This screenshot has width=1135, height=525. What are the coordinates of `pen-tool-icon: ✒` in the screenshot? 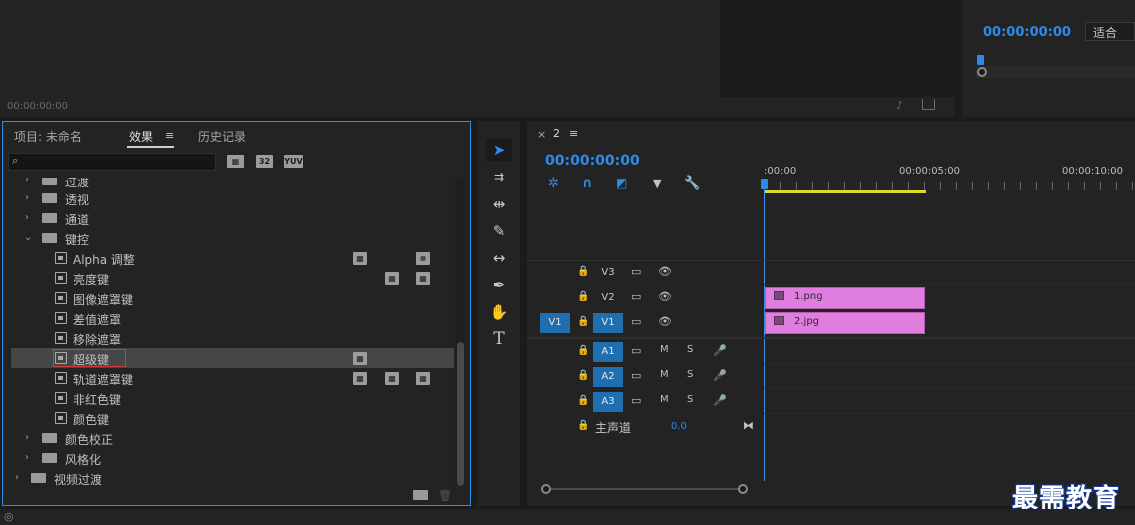 It's located at (499, 285).